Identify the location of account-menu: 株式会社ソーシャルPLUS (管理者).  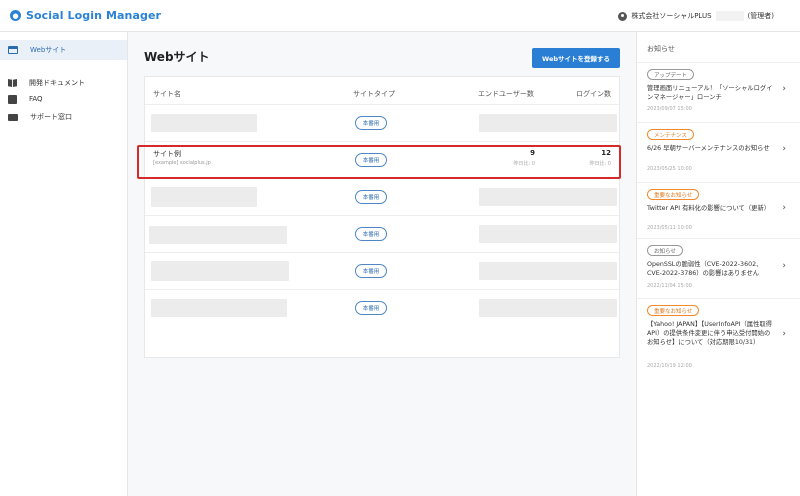
(696, 16).